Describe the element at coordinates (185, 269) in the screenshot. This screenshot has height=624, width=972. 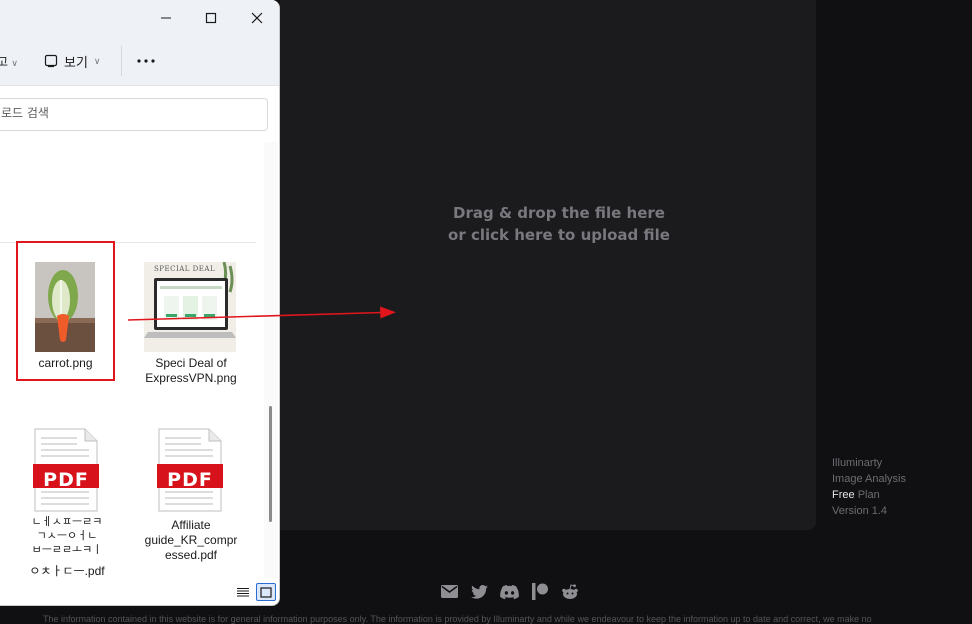
I see `vpn-thumb-title: SPECIAL DEAL` at that location.